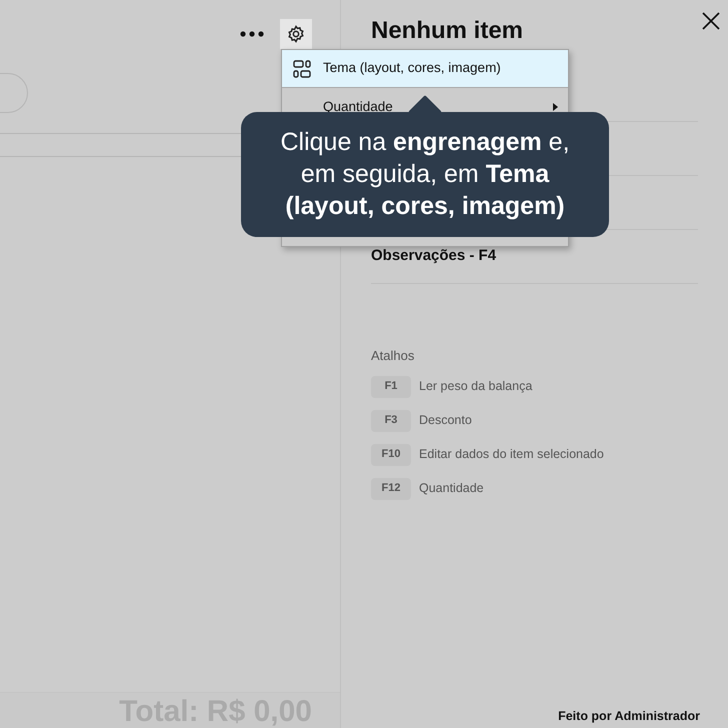 Image resolution: width=728 pixels, height=728 pixels. What do you see at coordinates (391, 421) in the screenshot?
I see `key-badge: F3` at bounding box center [391, 421].